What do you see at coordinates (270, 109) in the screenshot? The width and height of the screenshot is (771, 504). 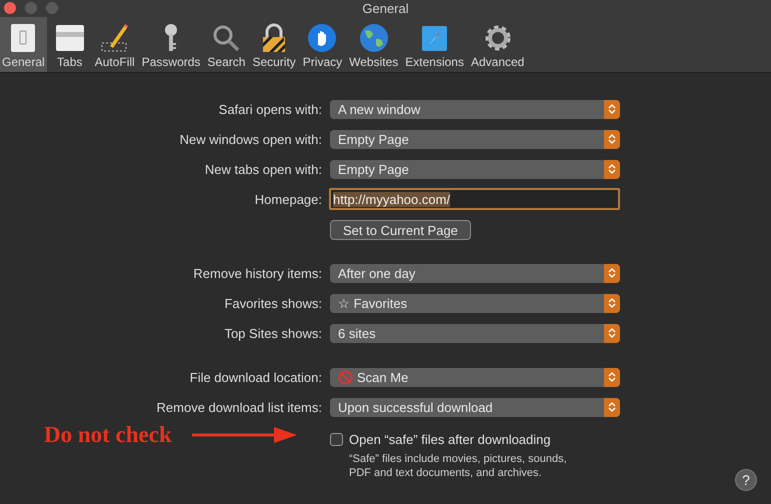 I see `setting-label: Safari opens with:` at bounding box center [270, 109].